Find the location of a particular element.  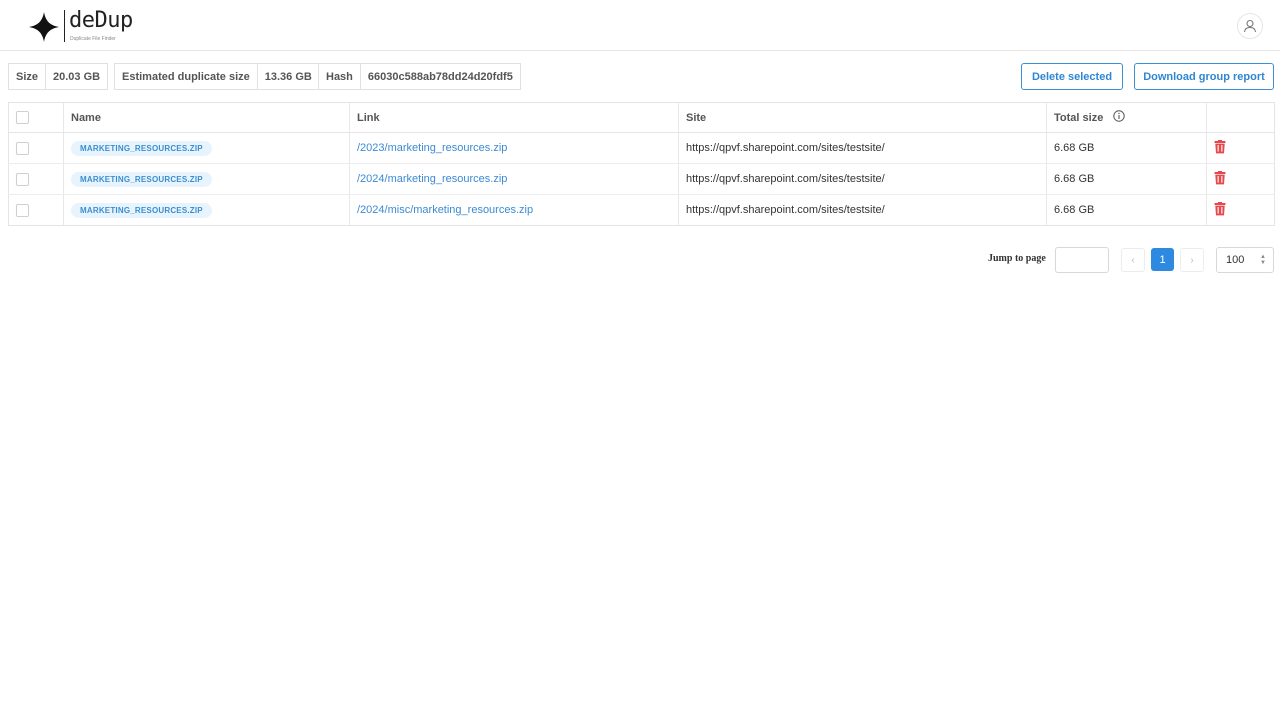

file-link: /2023/marketing_resources.zip is located at coordinates (432, 148).